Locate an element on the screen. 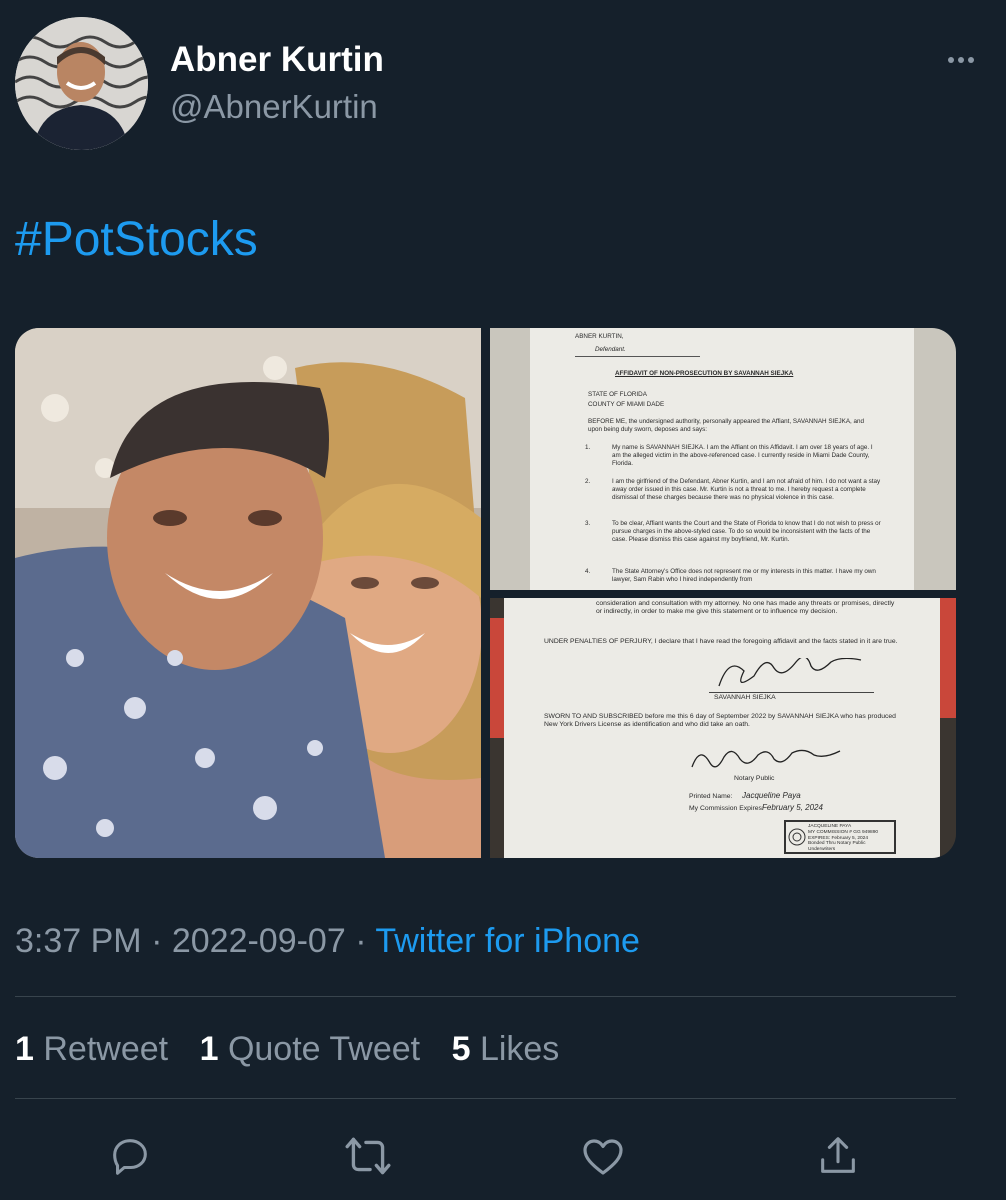 The width and height of the screenshot is (1006, 1200). more-icon is located at coordinates (961, 60).